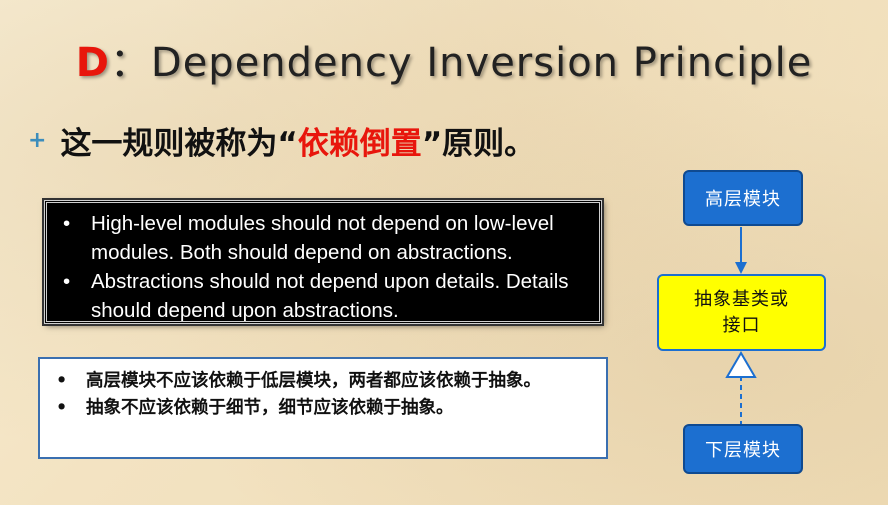 The width and height of the screenshot is (888, 505). Describe the element at coordinates (92, 63) in the screenshot. I see `title-letter: D` at that location.